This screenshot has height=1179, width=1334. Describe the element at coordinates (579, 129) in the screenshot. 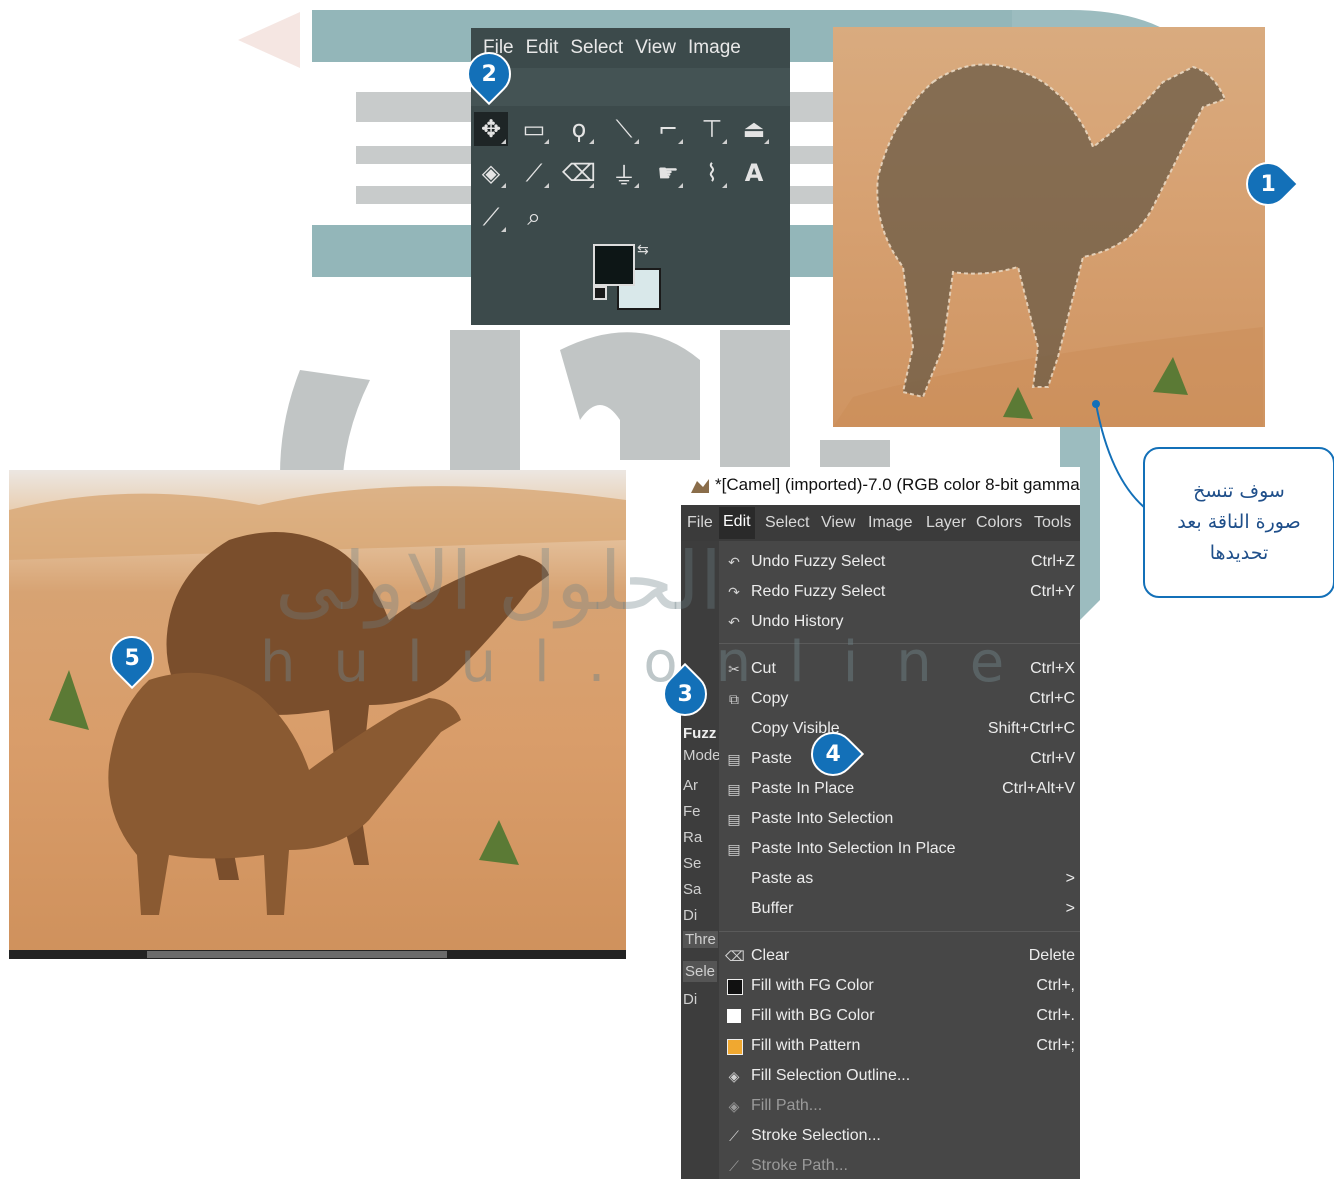

I see `lasso-select-tool-icon: ϙ` at that location.